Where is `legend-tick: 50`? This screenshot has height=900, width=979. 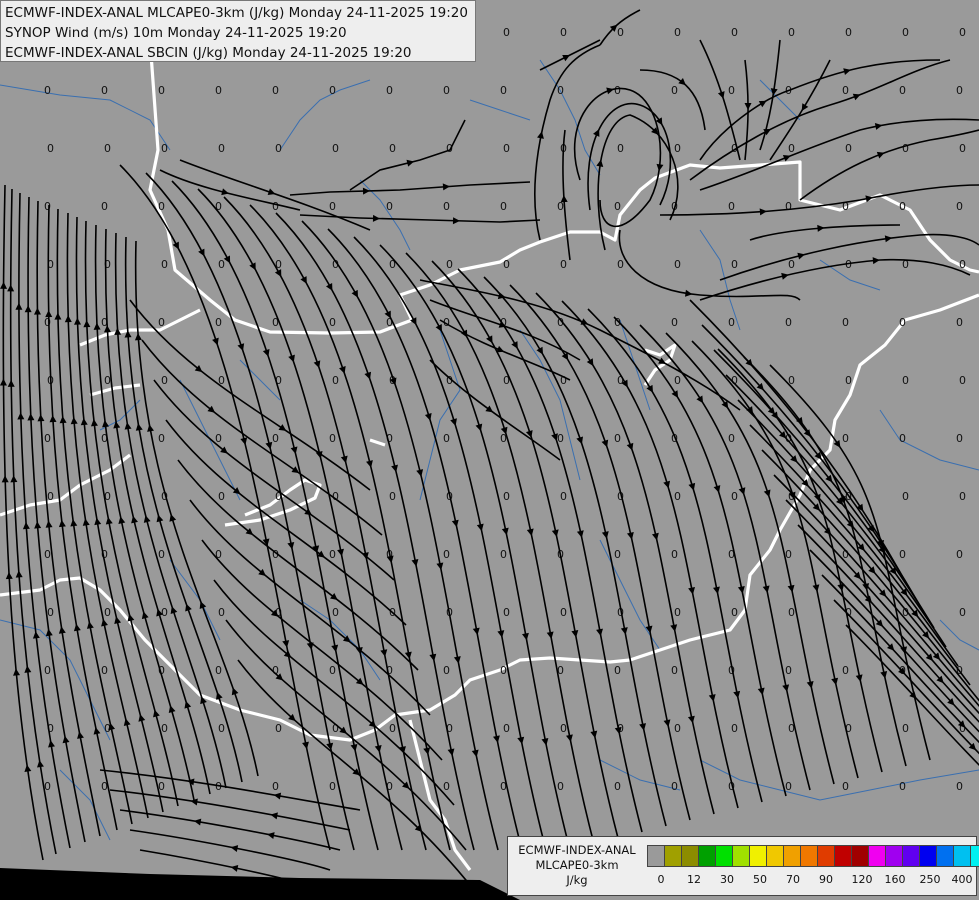 legend-tick: 50 is located at coordinates (760, 879).